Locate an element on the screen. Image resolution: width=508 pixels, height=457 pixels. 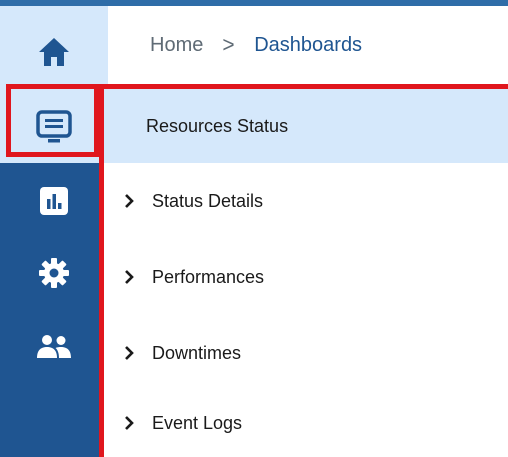
breadcrumb: Home > Dashboards is located at coordinates (256, 45).